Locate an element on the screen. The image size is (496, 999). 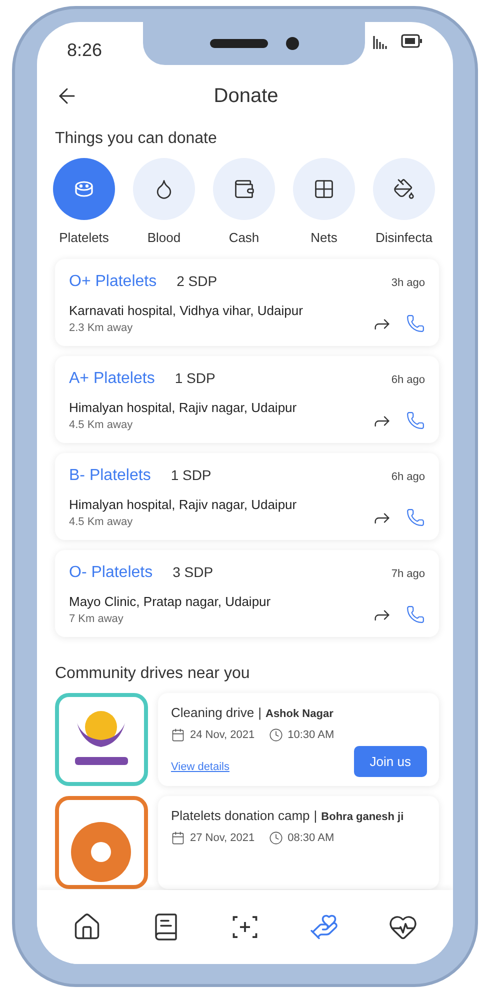
request-title: B- Platelets is located at coordinates (110, 476).